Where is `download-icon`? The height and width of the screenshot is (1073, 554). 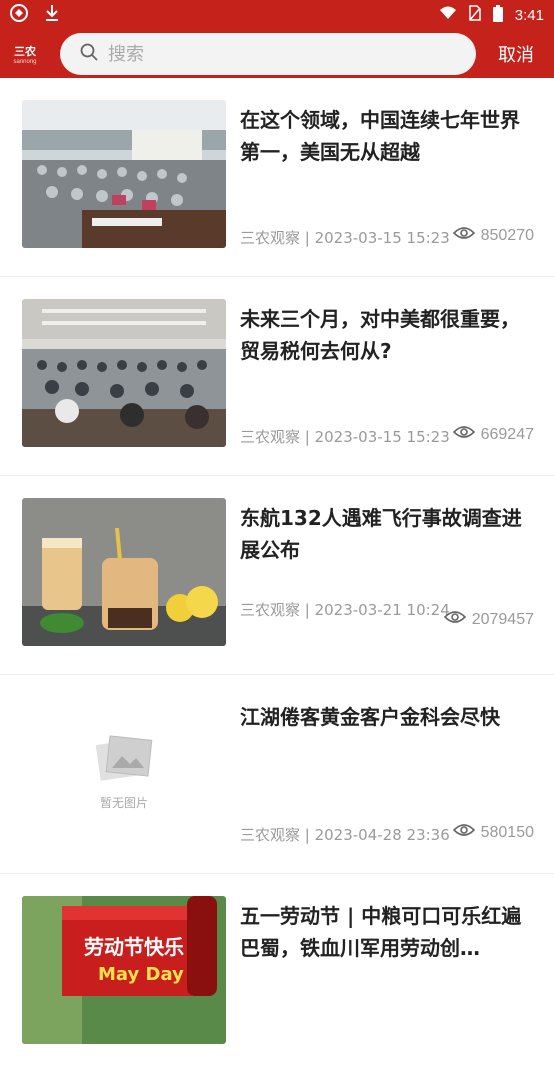
download-icon is located at coordinates (52, 15).